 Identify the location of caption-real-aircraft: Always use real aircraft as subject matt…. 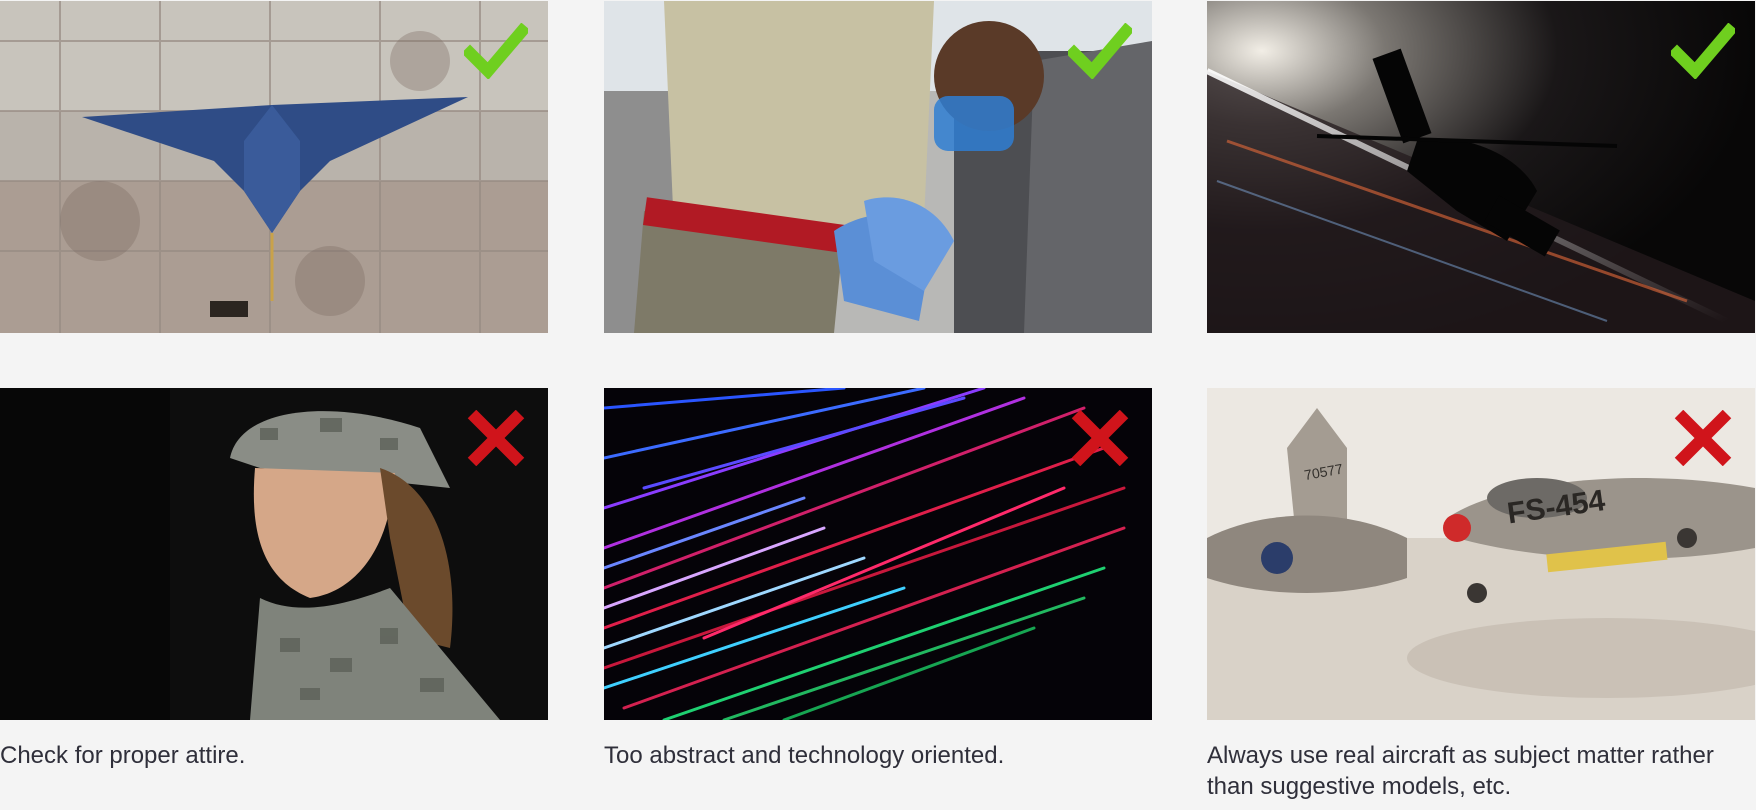
(1460, 771).